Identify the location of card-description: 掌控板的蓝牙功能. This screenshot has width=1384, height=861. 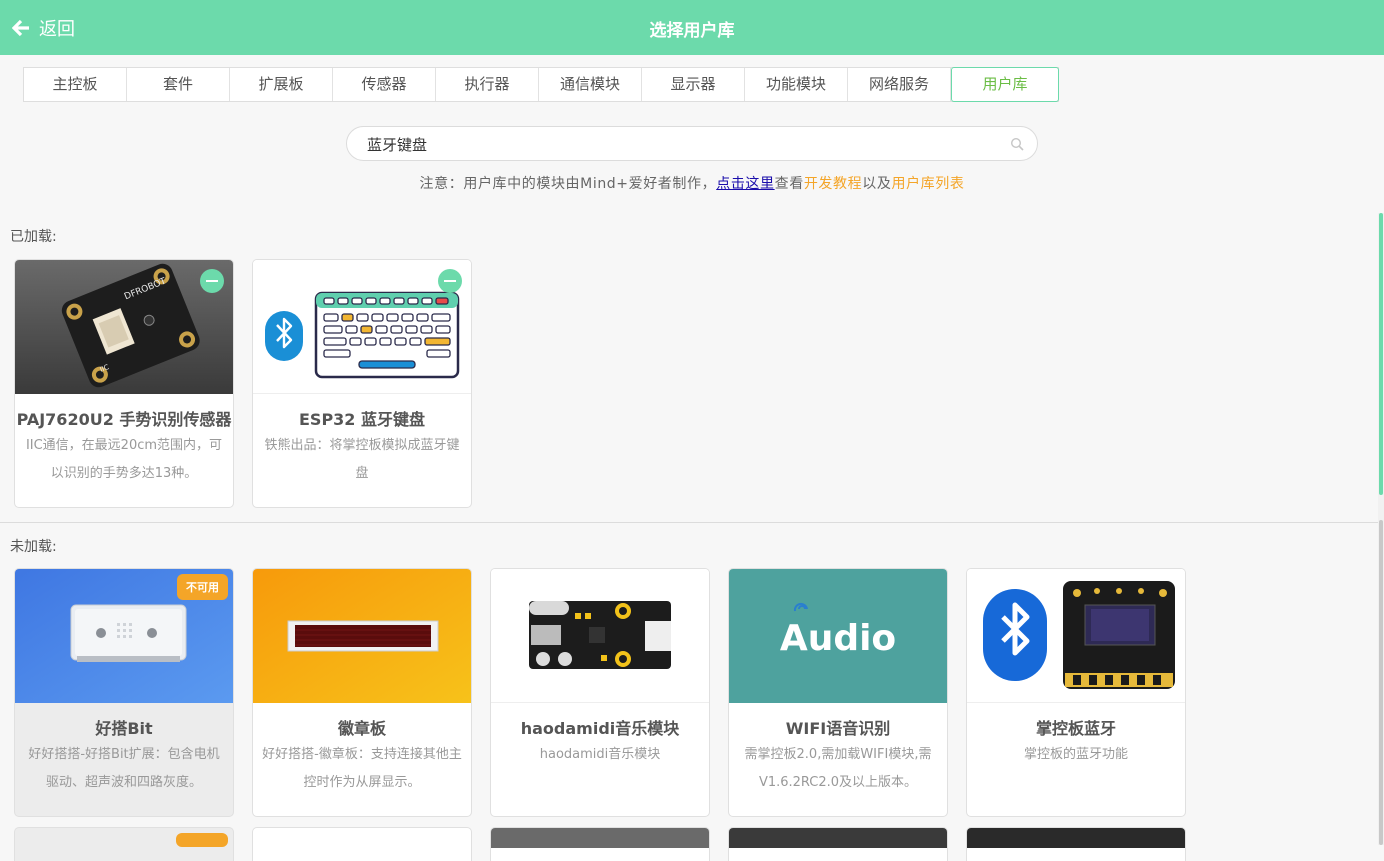
(1075, 754).